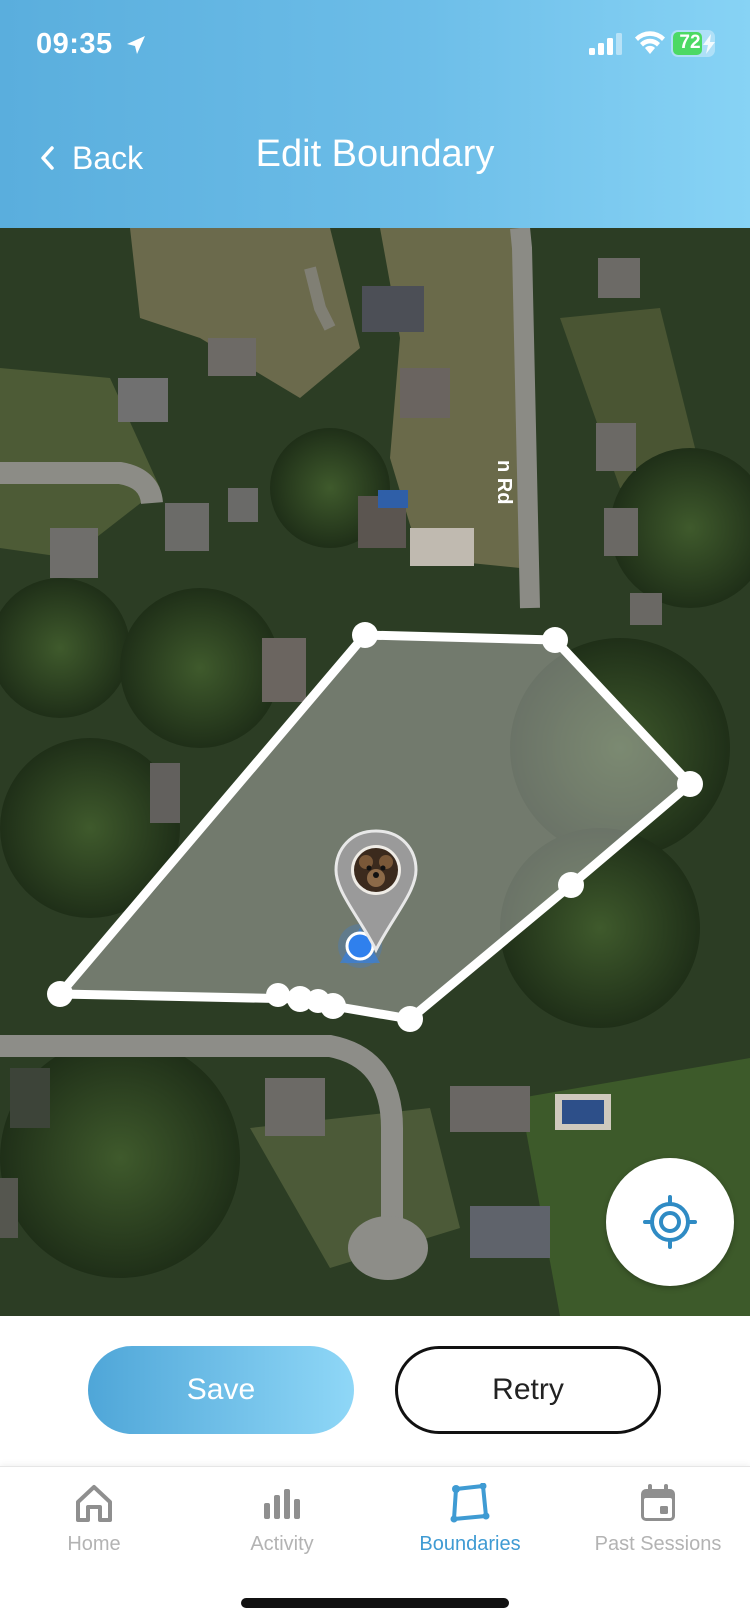  I want to click on status-bar: 09:35 72, so click(375, 45).